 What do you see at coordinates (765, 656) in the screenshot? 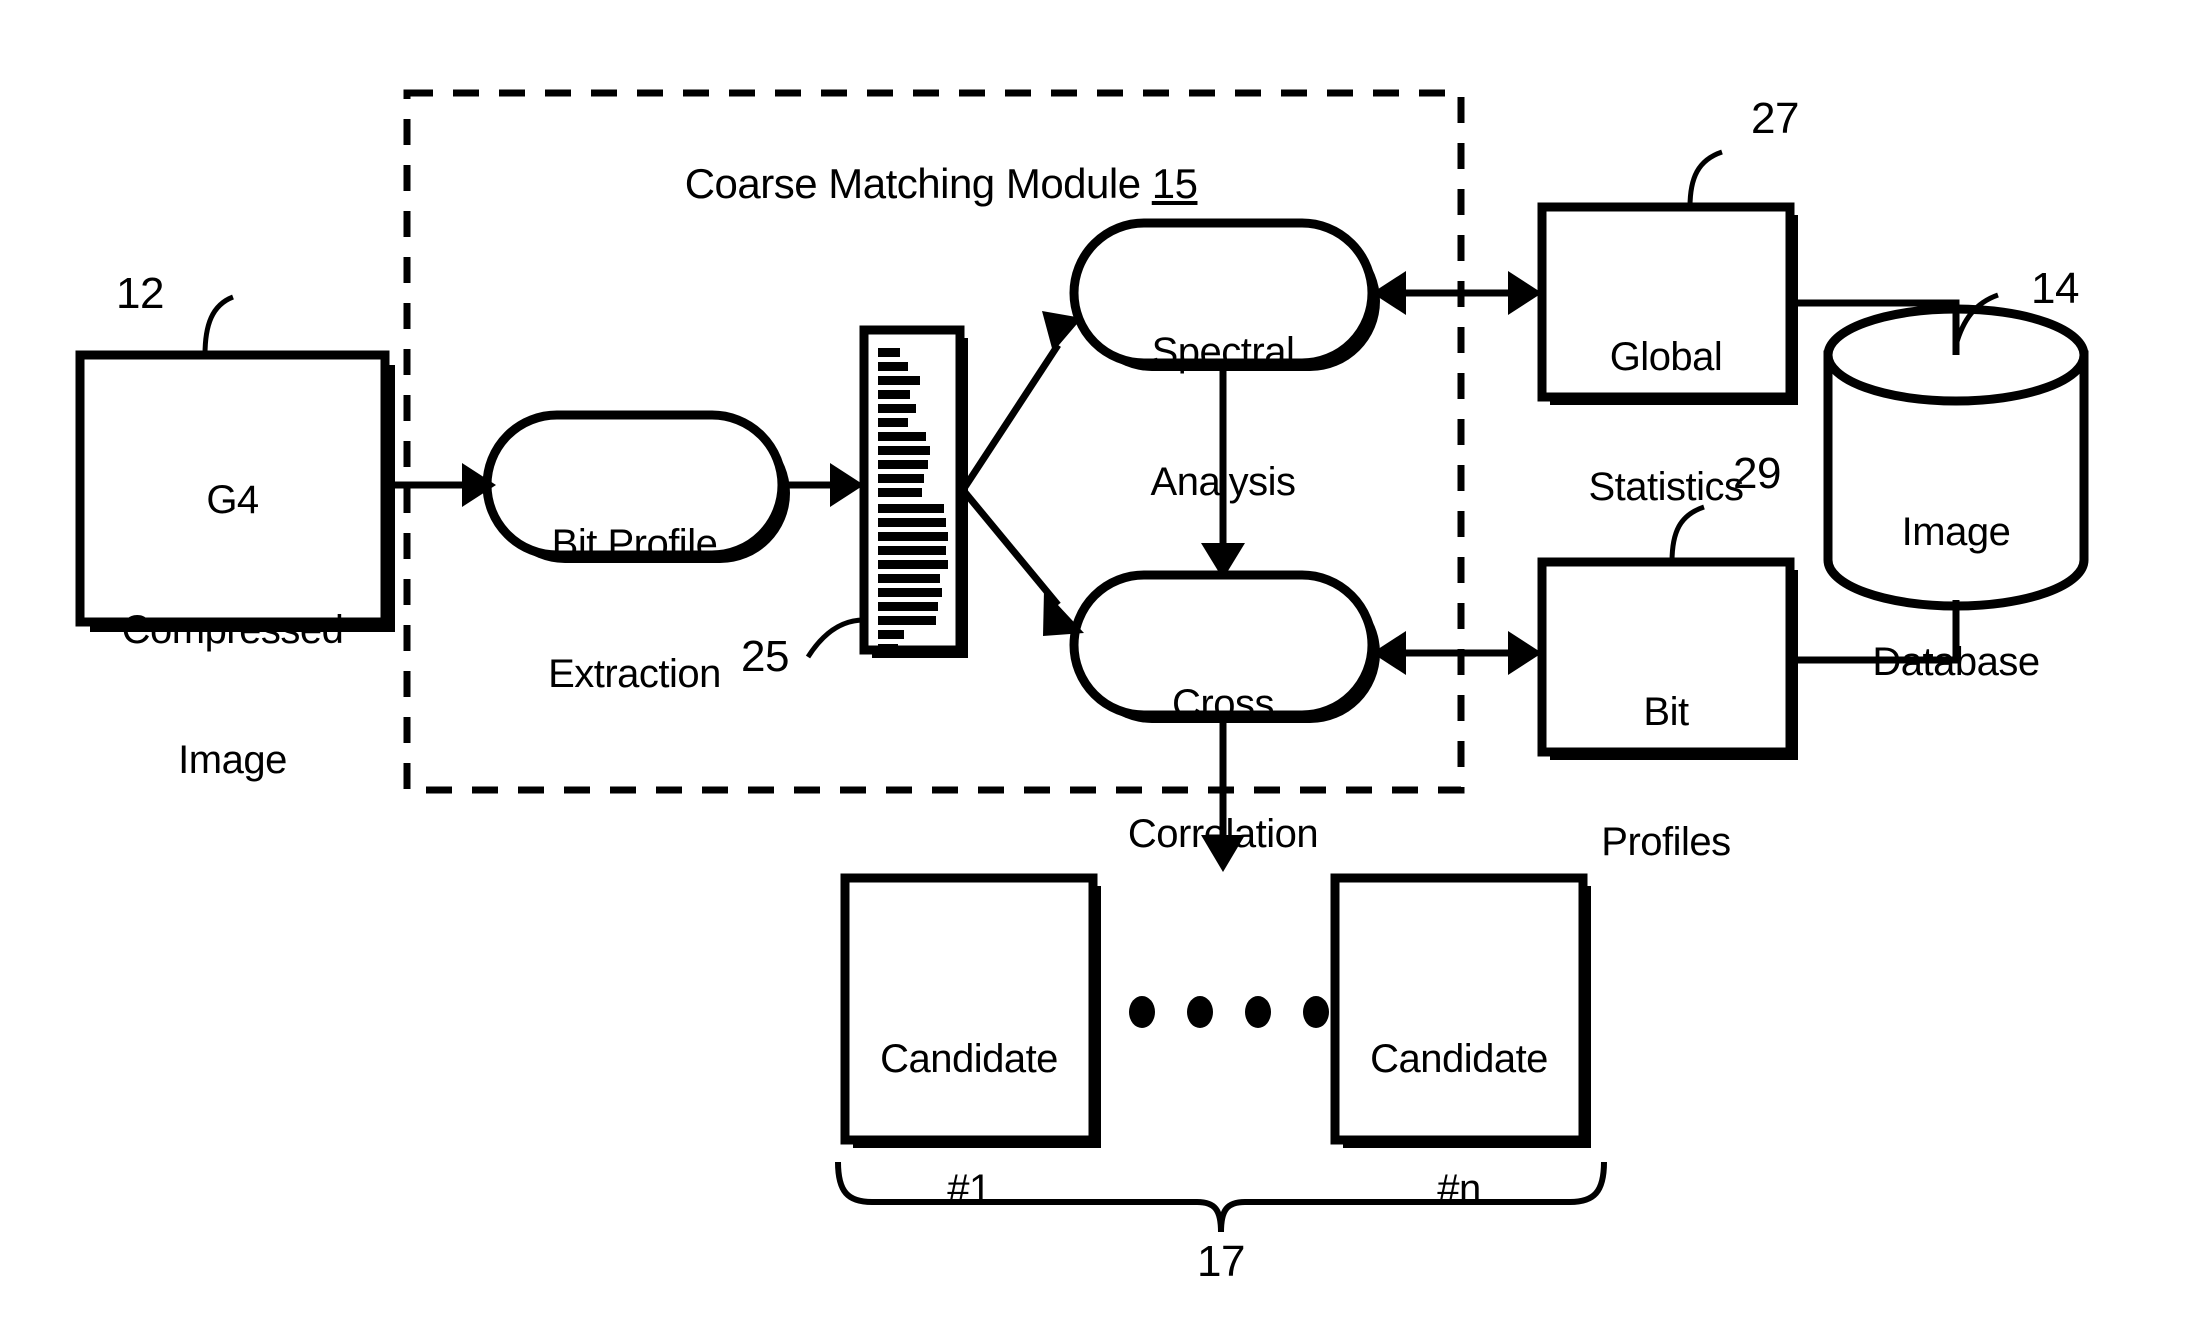
I see `ref-numeral-25: 25` at bounding box center [765, 656].